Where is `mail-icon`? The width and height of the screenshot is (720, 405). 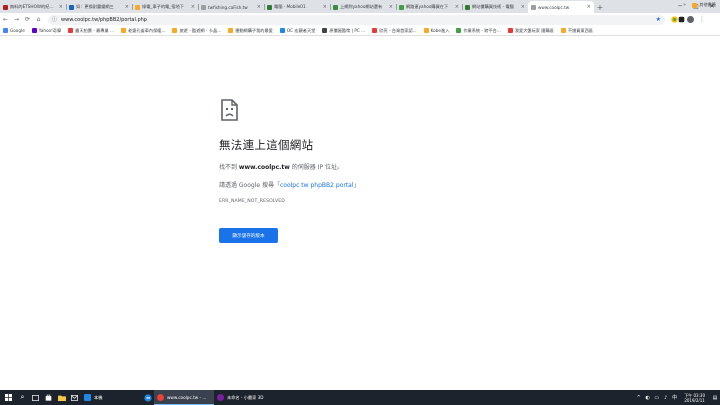 mail-icon is located at coordinates (74, 397).